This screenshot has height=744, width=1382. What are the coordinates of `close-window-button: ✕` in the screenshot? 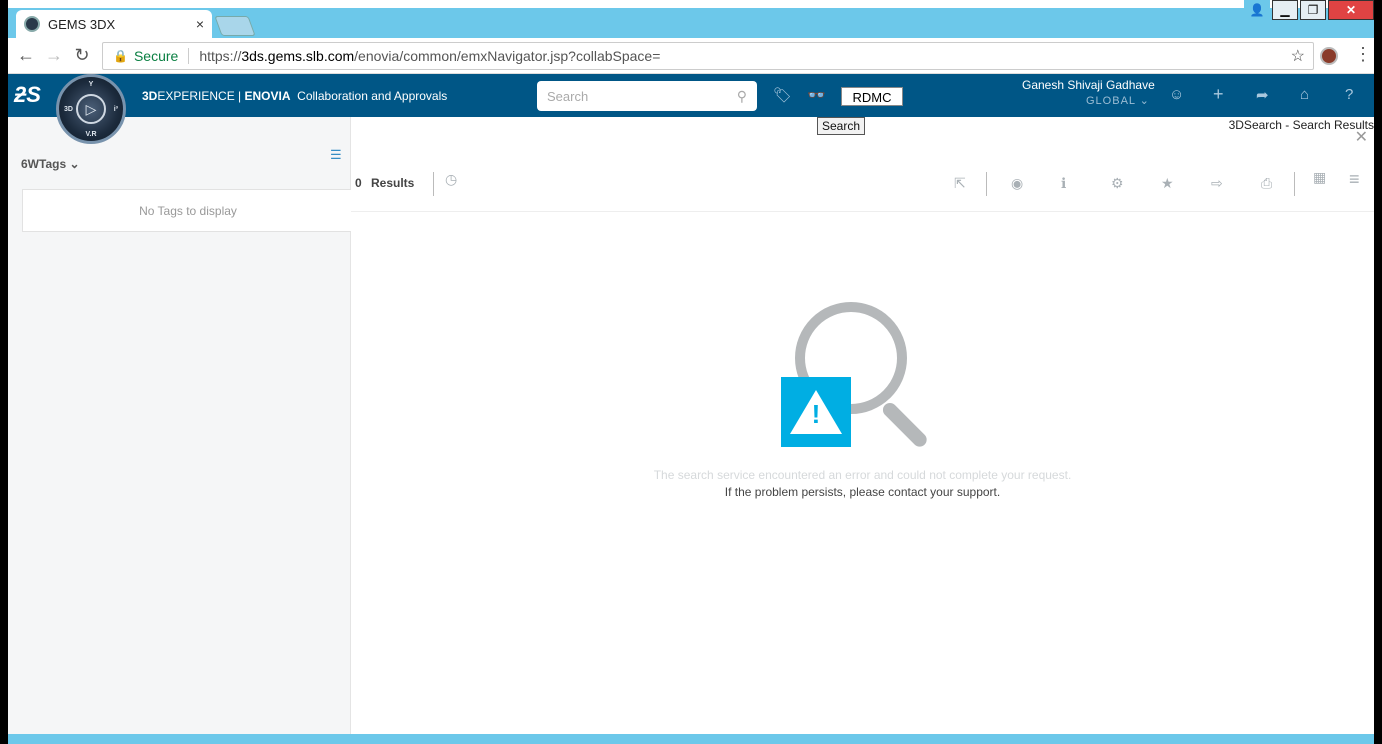 It's located at (1351, 10).